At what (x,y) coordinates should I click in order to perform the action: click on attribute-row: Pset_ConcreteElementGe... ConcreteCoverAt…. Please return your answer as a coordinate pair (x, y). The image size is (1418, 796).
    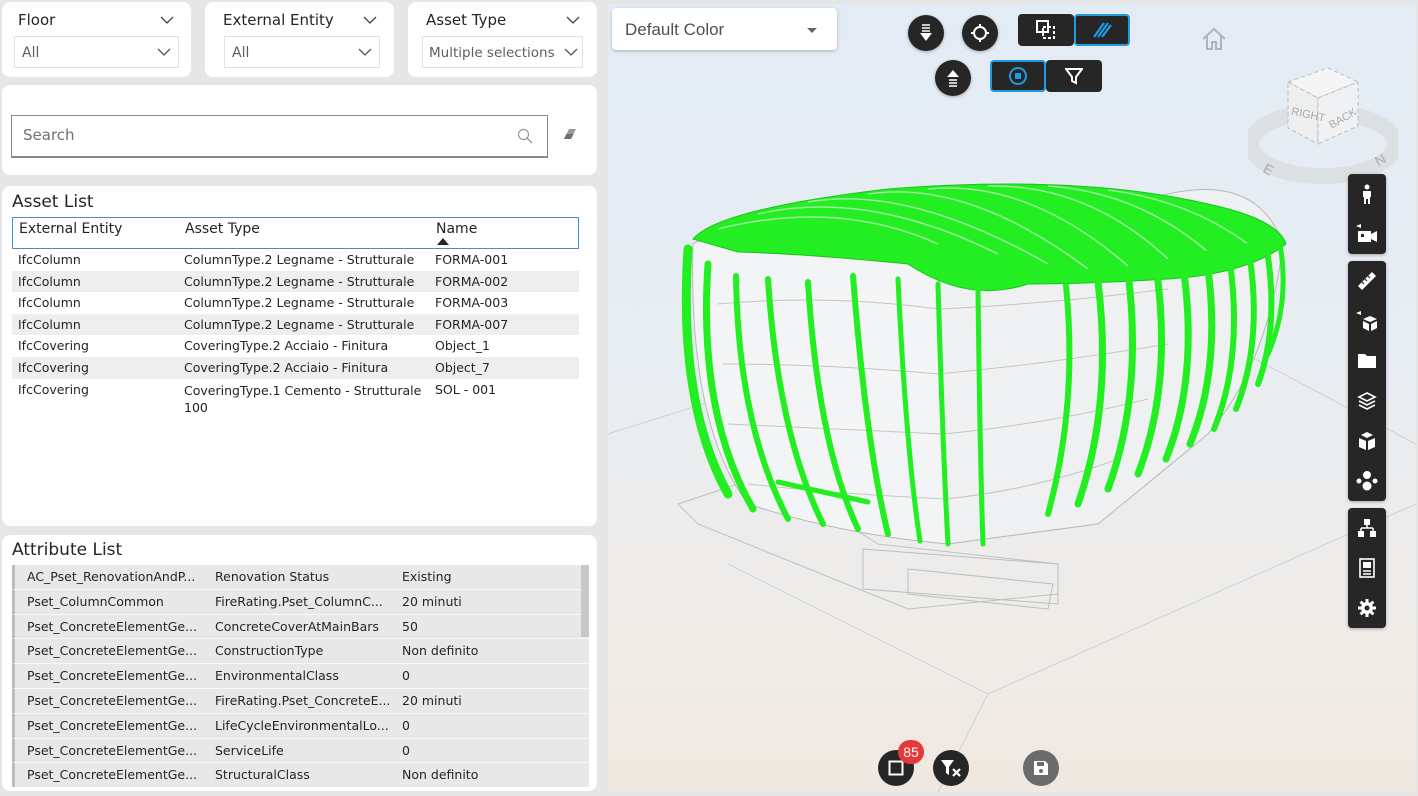
    Looking at the image, I should click on (300, 627).